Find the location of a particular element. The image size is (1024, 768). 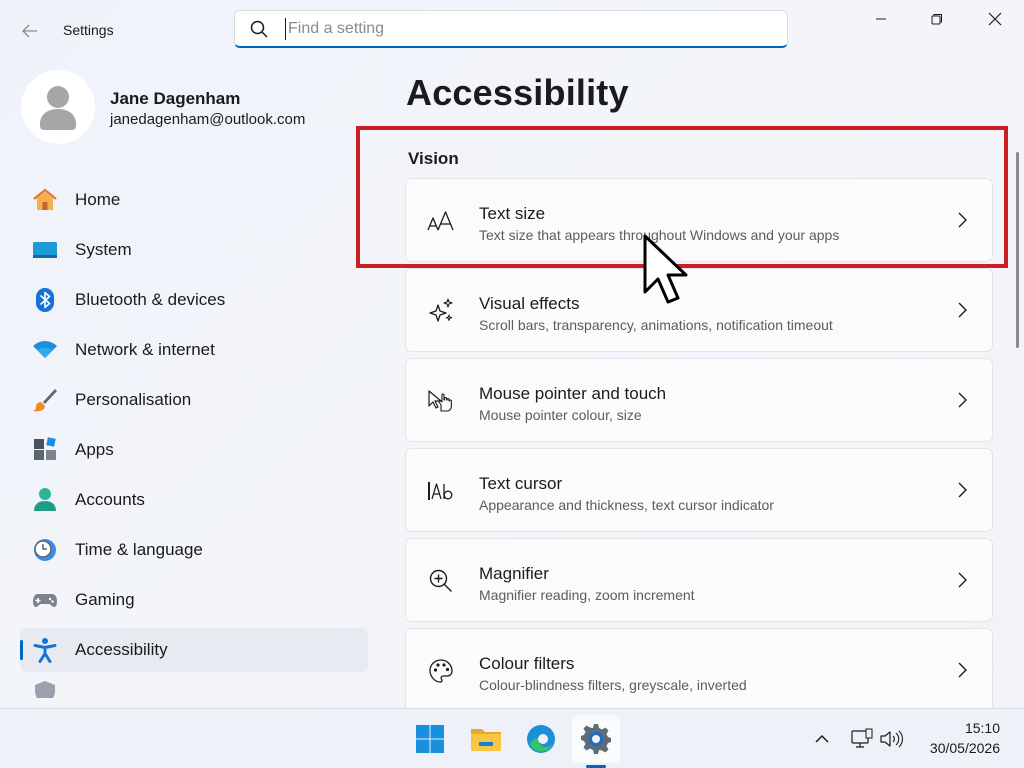

restore-icon is located at coordinates (936, 19).